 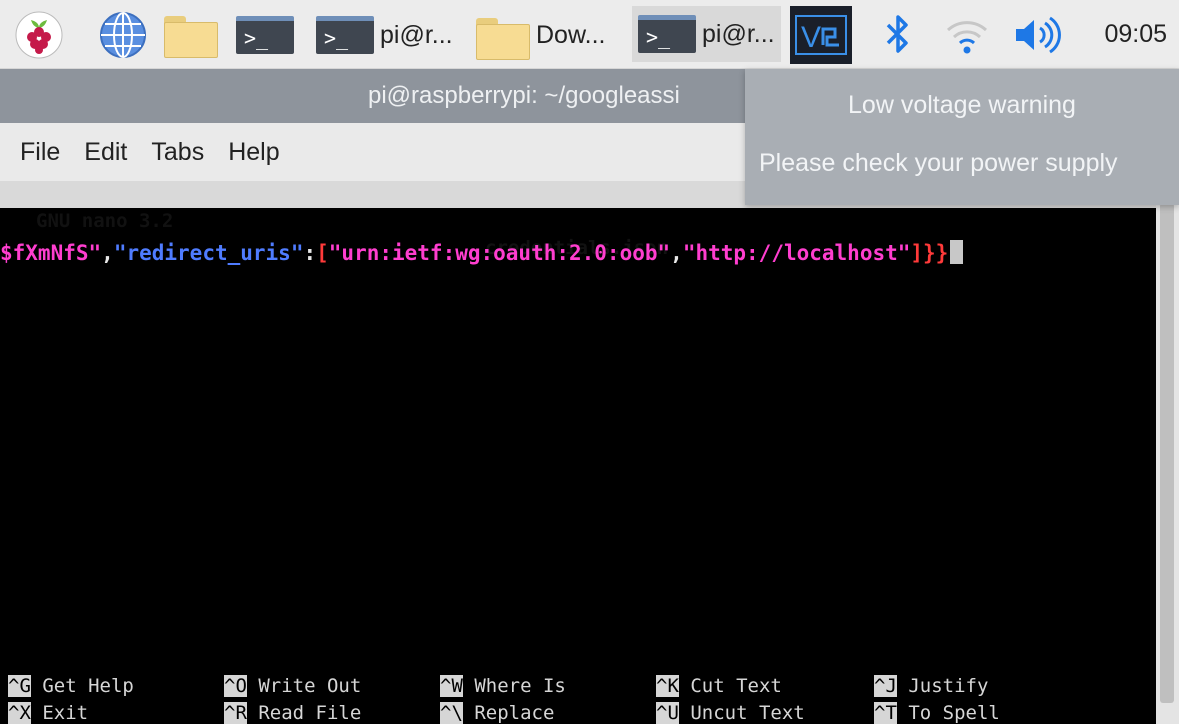 I want to click on shortcut-to-spell: ^T To Spell, so click(x=937, y=712).